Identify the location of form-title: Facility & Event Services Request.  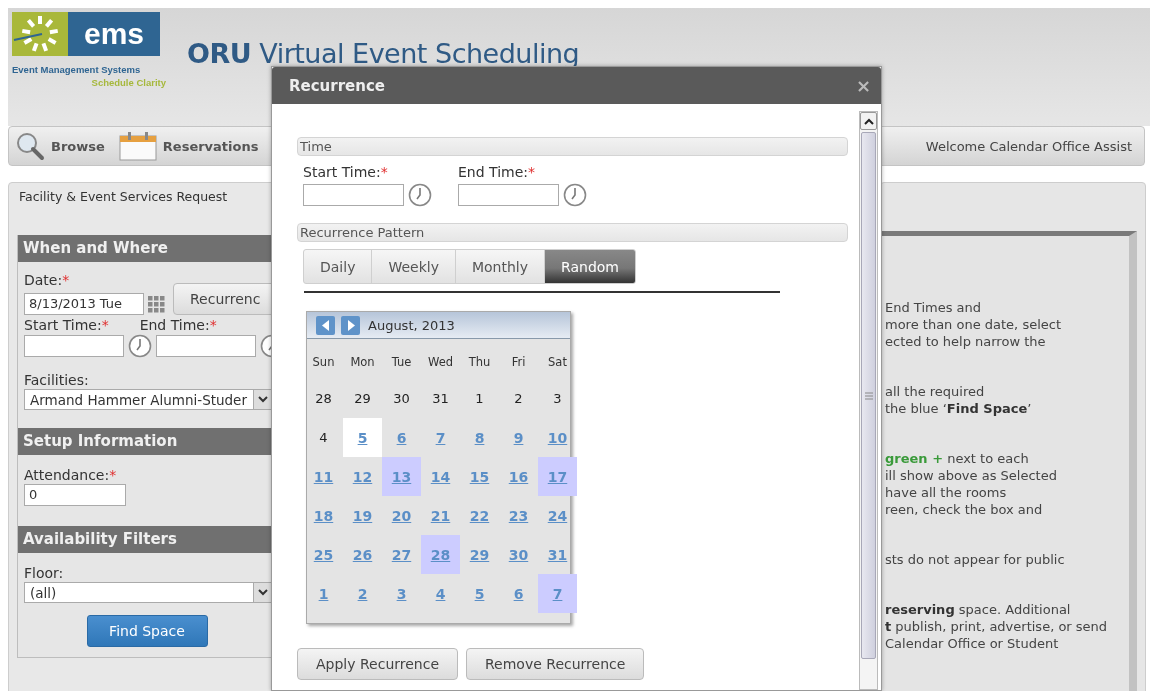
(123, 196).